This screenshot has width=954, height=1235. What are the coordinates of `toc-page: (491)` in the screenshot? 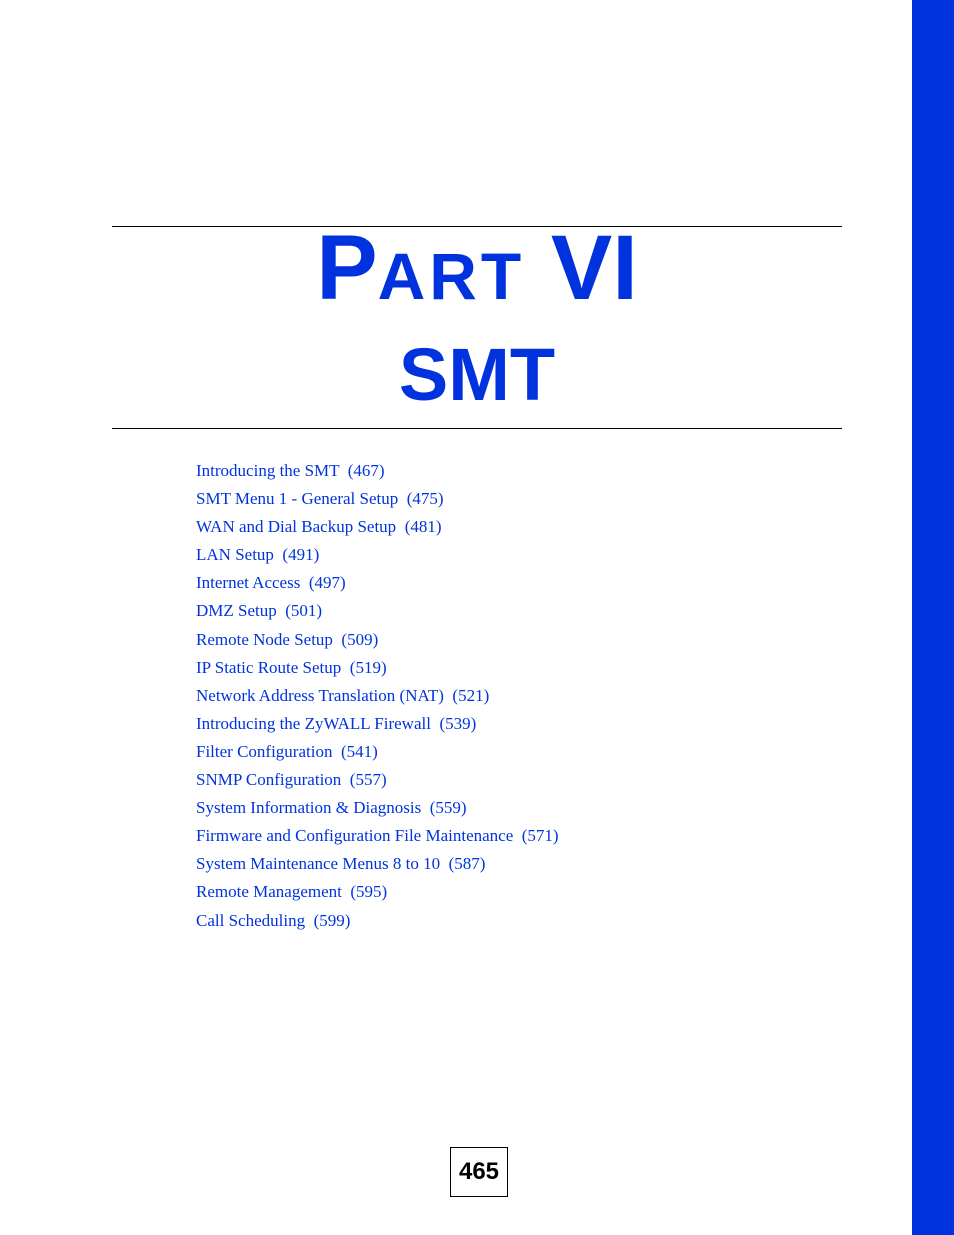 It's located at (301, 555).